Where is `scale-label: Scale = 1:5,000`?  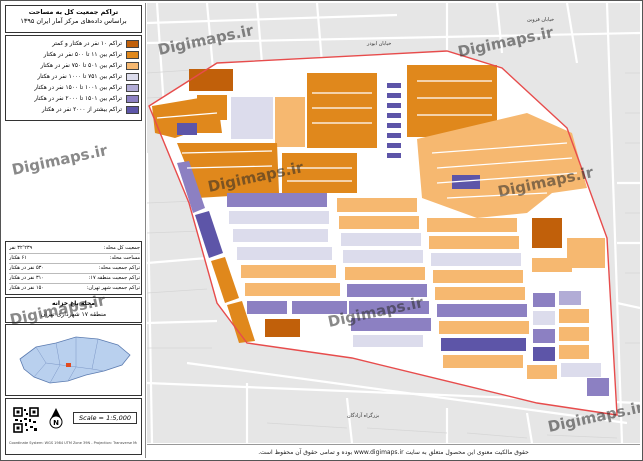
scale-label: Scale = 1:5,000 is located at coordinates (105, 418).